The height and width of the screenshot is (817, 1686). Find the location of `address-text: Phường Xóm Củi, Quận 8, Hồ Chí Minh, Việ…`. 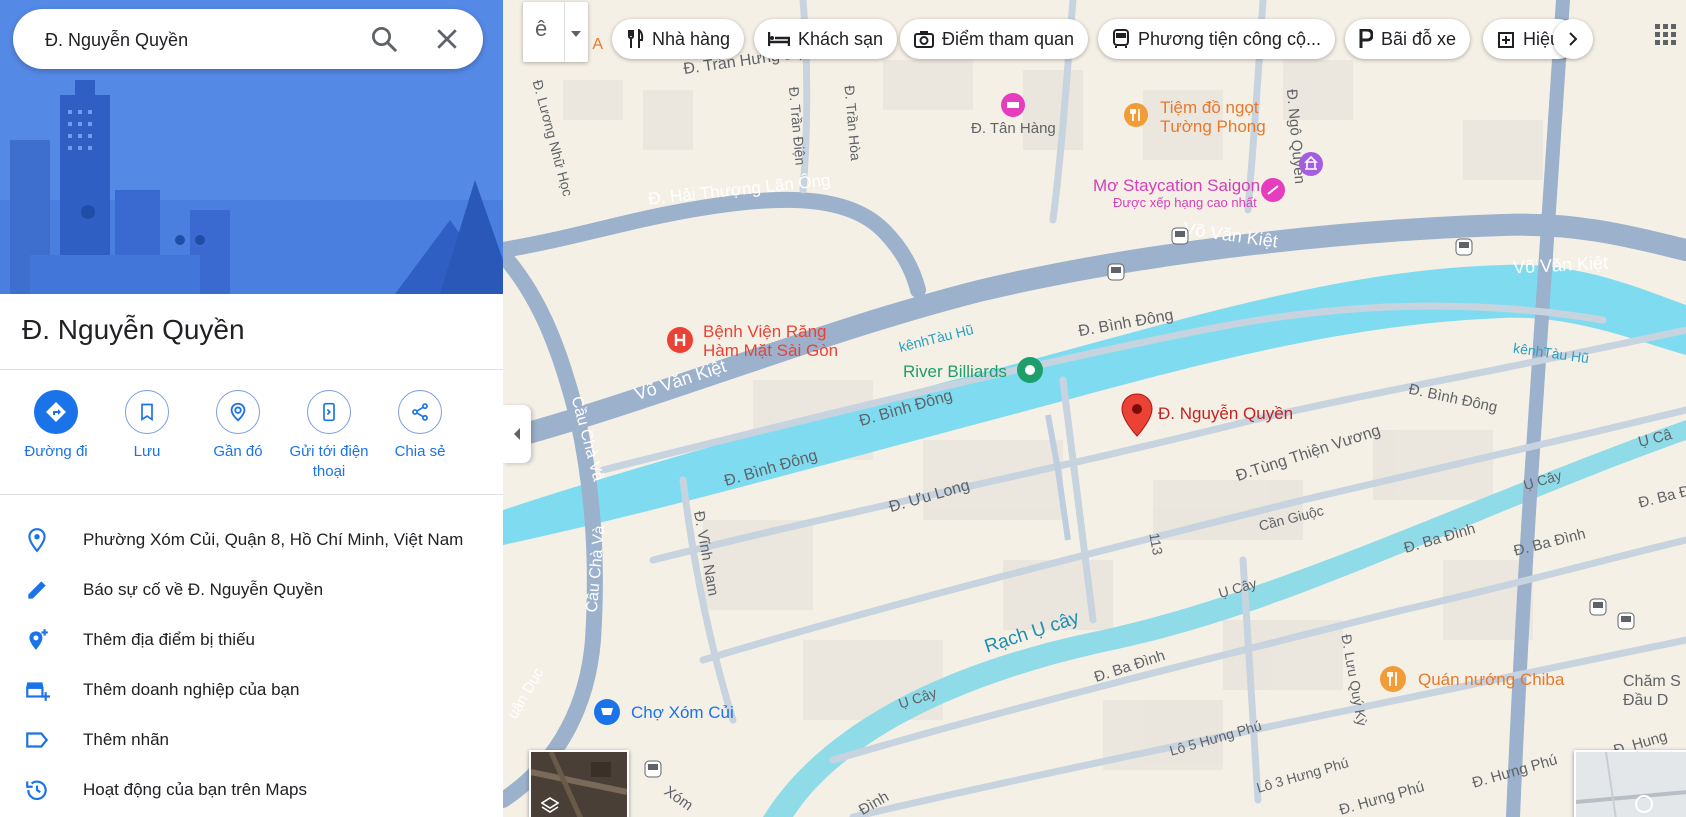

address-text: Phường Xóm Củi, Quận 8, Hồ Chí Minh, Việ… is located at coordinates (273, 539).